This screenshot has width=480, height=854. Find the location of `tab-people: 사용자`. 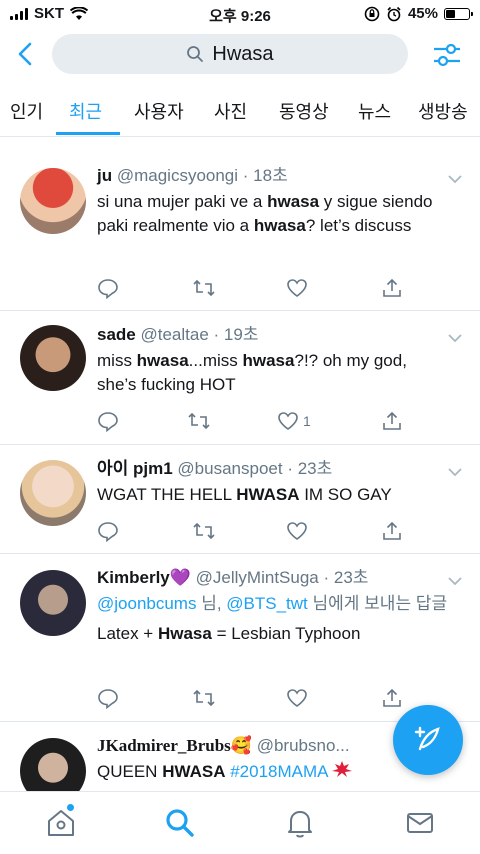

tab-people: 사용자 is located at coordinates (159, 111).